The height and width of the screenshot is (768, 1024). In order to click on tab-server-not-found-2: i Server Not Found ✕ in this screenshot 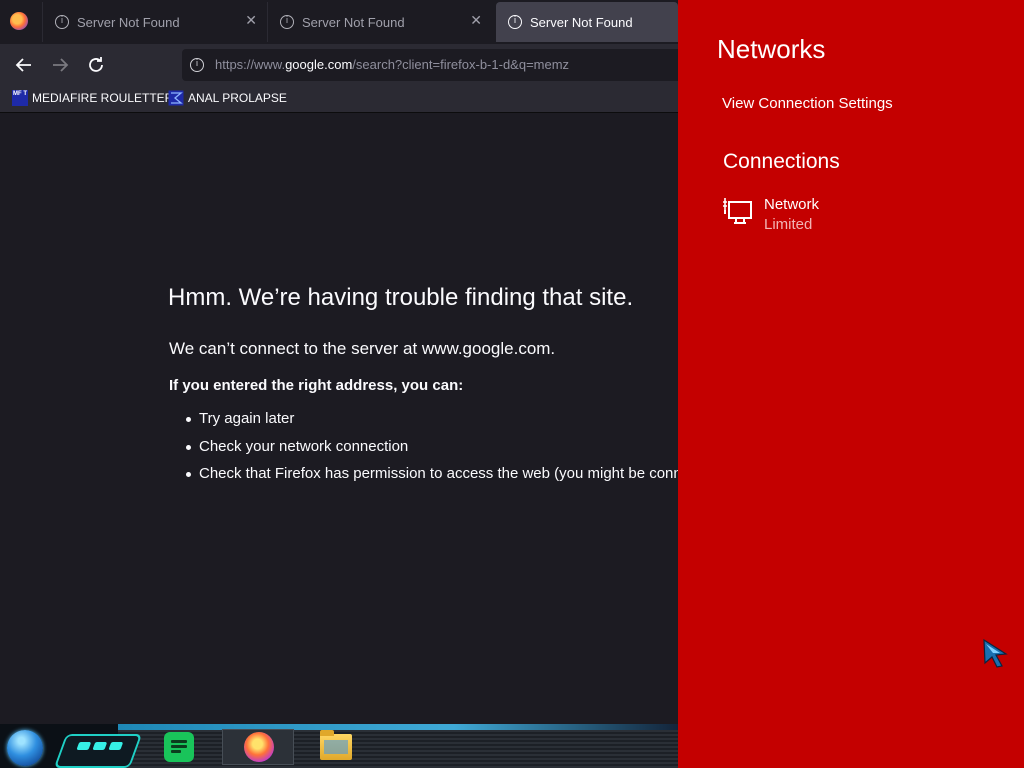, I will do `click(379, 22)`.